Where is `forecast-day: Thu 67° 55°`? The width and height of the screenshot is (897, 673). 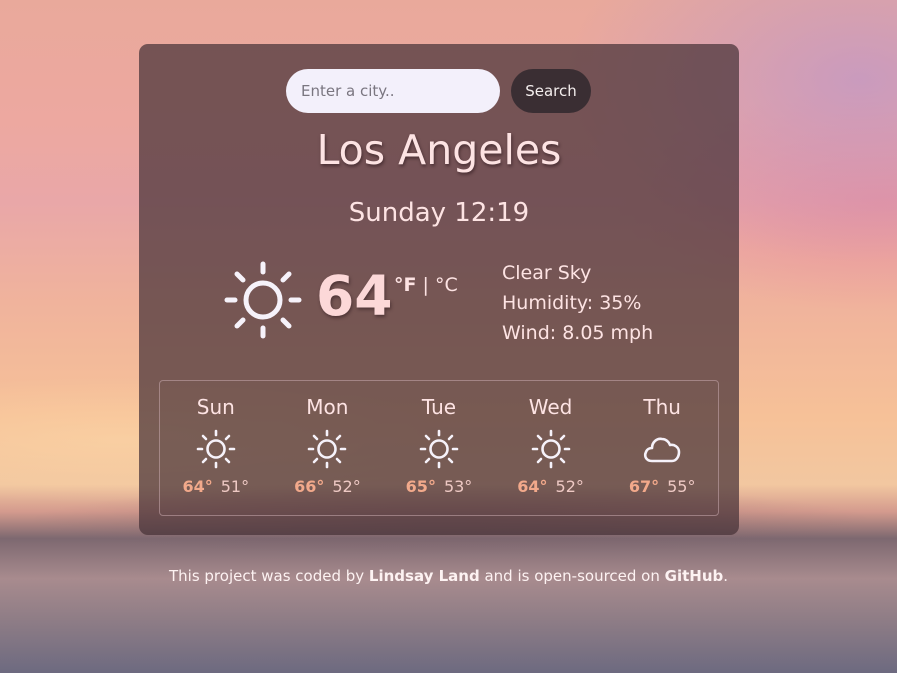
forecast-day: Thu 67° 55° is located at coordinates (662, 448).